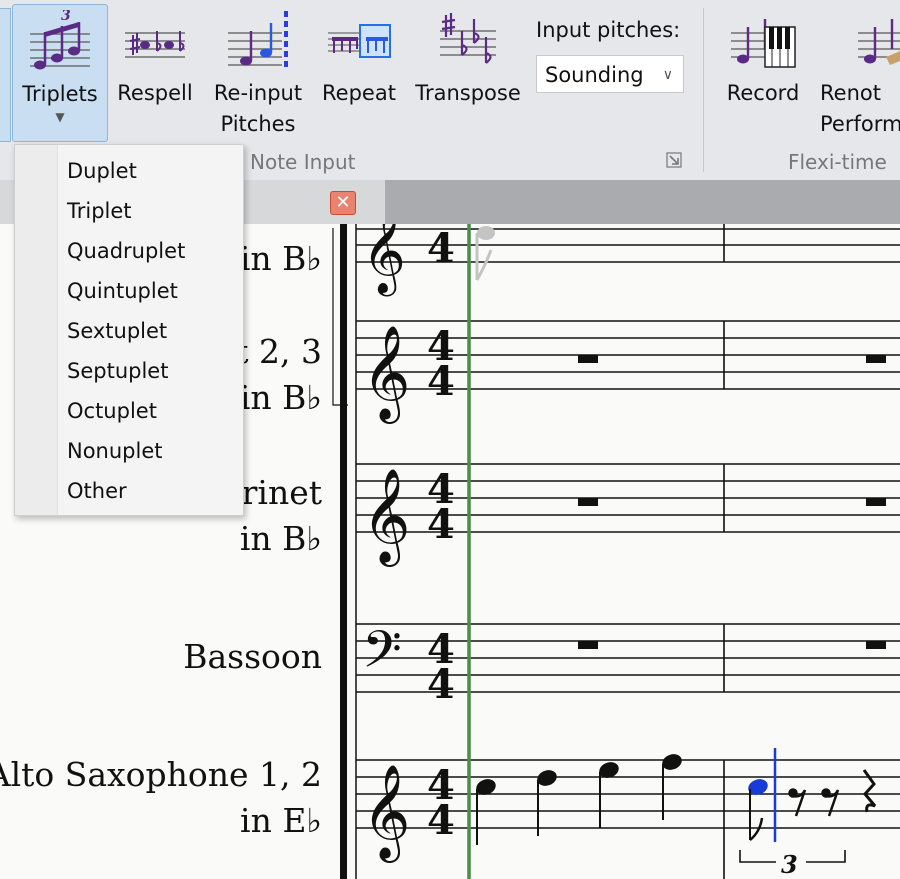 Image resolution: width=900 pixels, height=879 pixels. What do you see at coordinates (128, 171) in the screenshot?
I see `menu-item-duplet: Duplet` at bounding box center [128, 171].